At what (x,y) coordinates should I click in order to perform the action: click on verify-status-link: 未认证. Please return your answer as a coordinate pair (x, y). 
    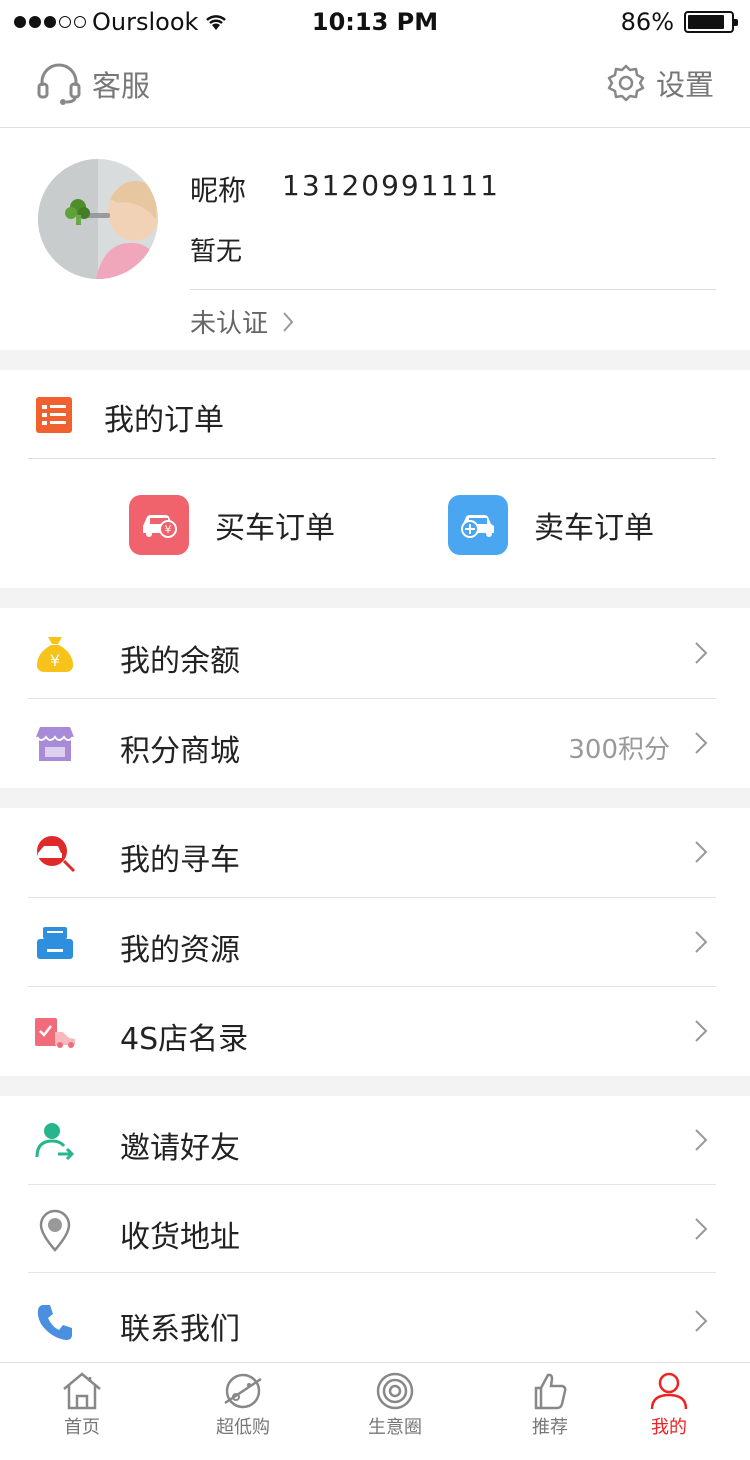
    Looking at the image, I should click on (242, 321).